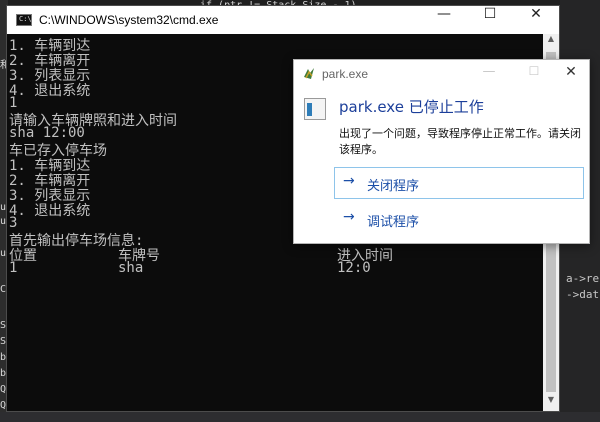  Describe the element at coordinates (459, 219) in the screenshot. I see `debug-program-option: → 调试程序` at that location.